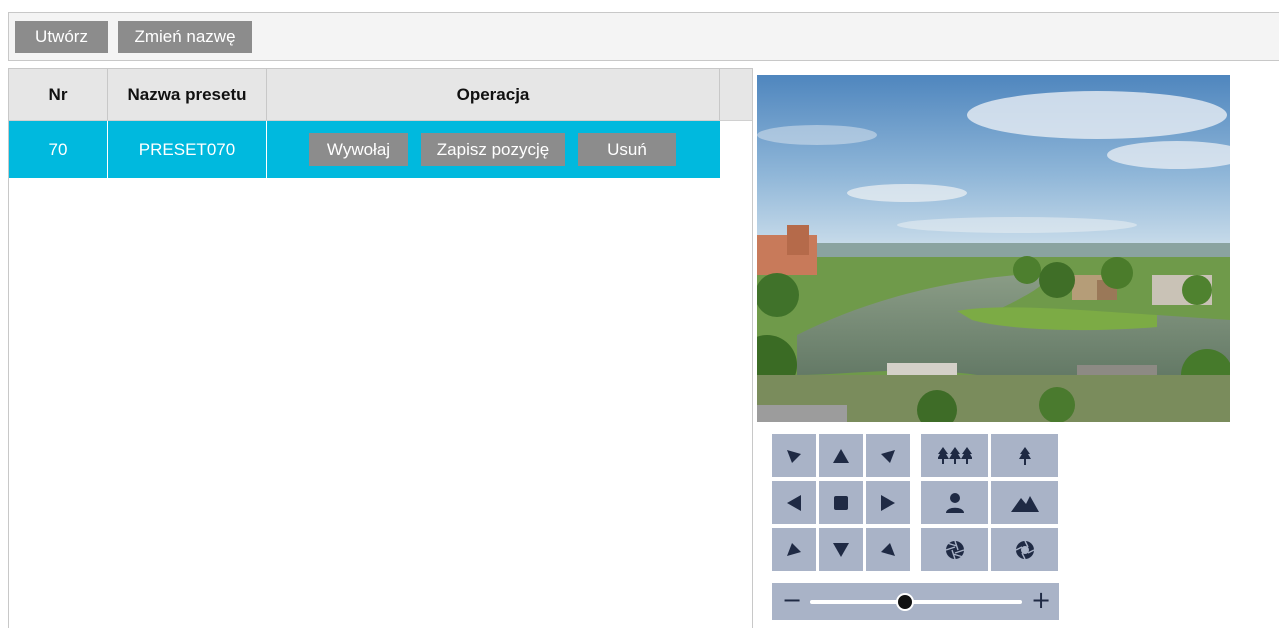  Describe the element at coordinates (58, 94) in the screenshot. I see `column-header-nr: Nr` at that location.